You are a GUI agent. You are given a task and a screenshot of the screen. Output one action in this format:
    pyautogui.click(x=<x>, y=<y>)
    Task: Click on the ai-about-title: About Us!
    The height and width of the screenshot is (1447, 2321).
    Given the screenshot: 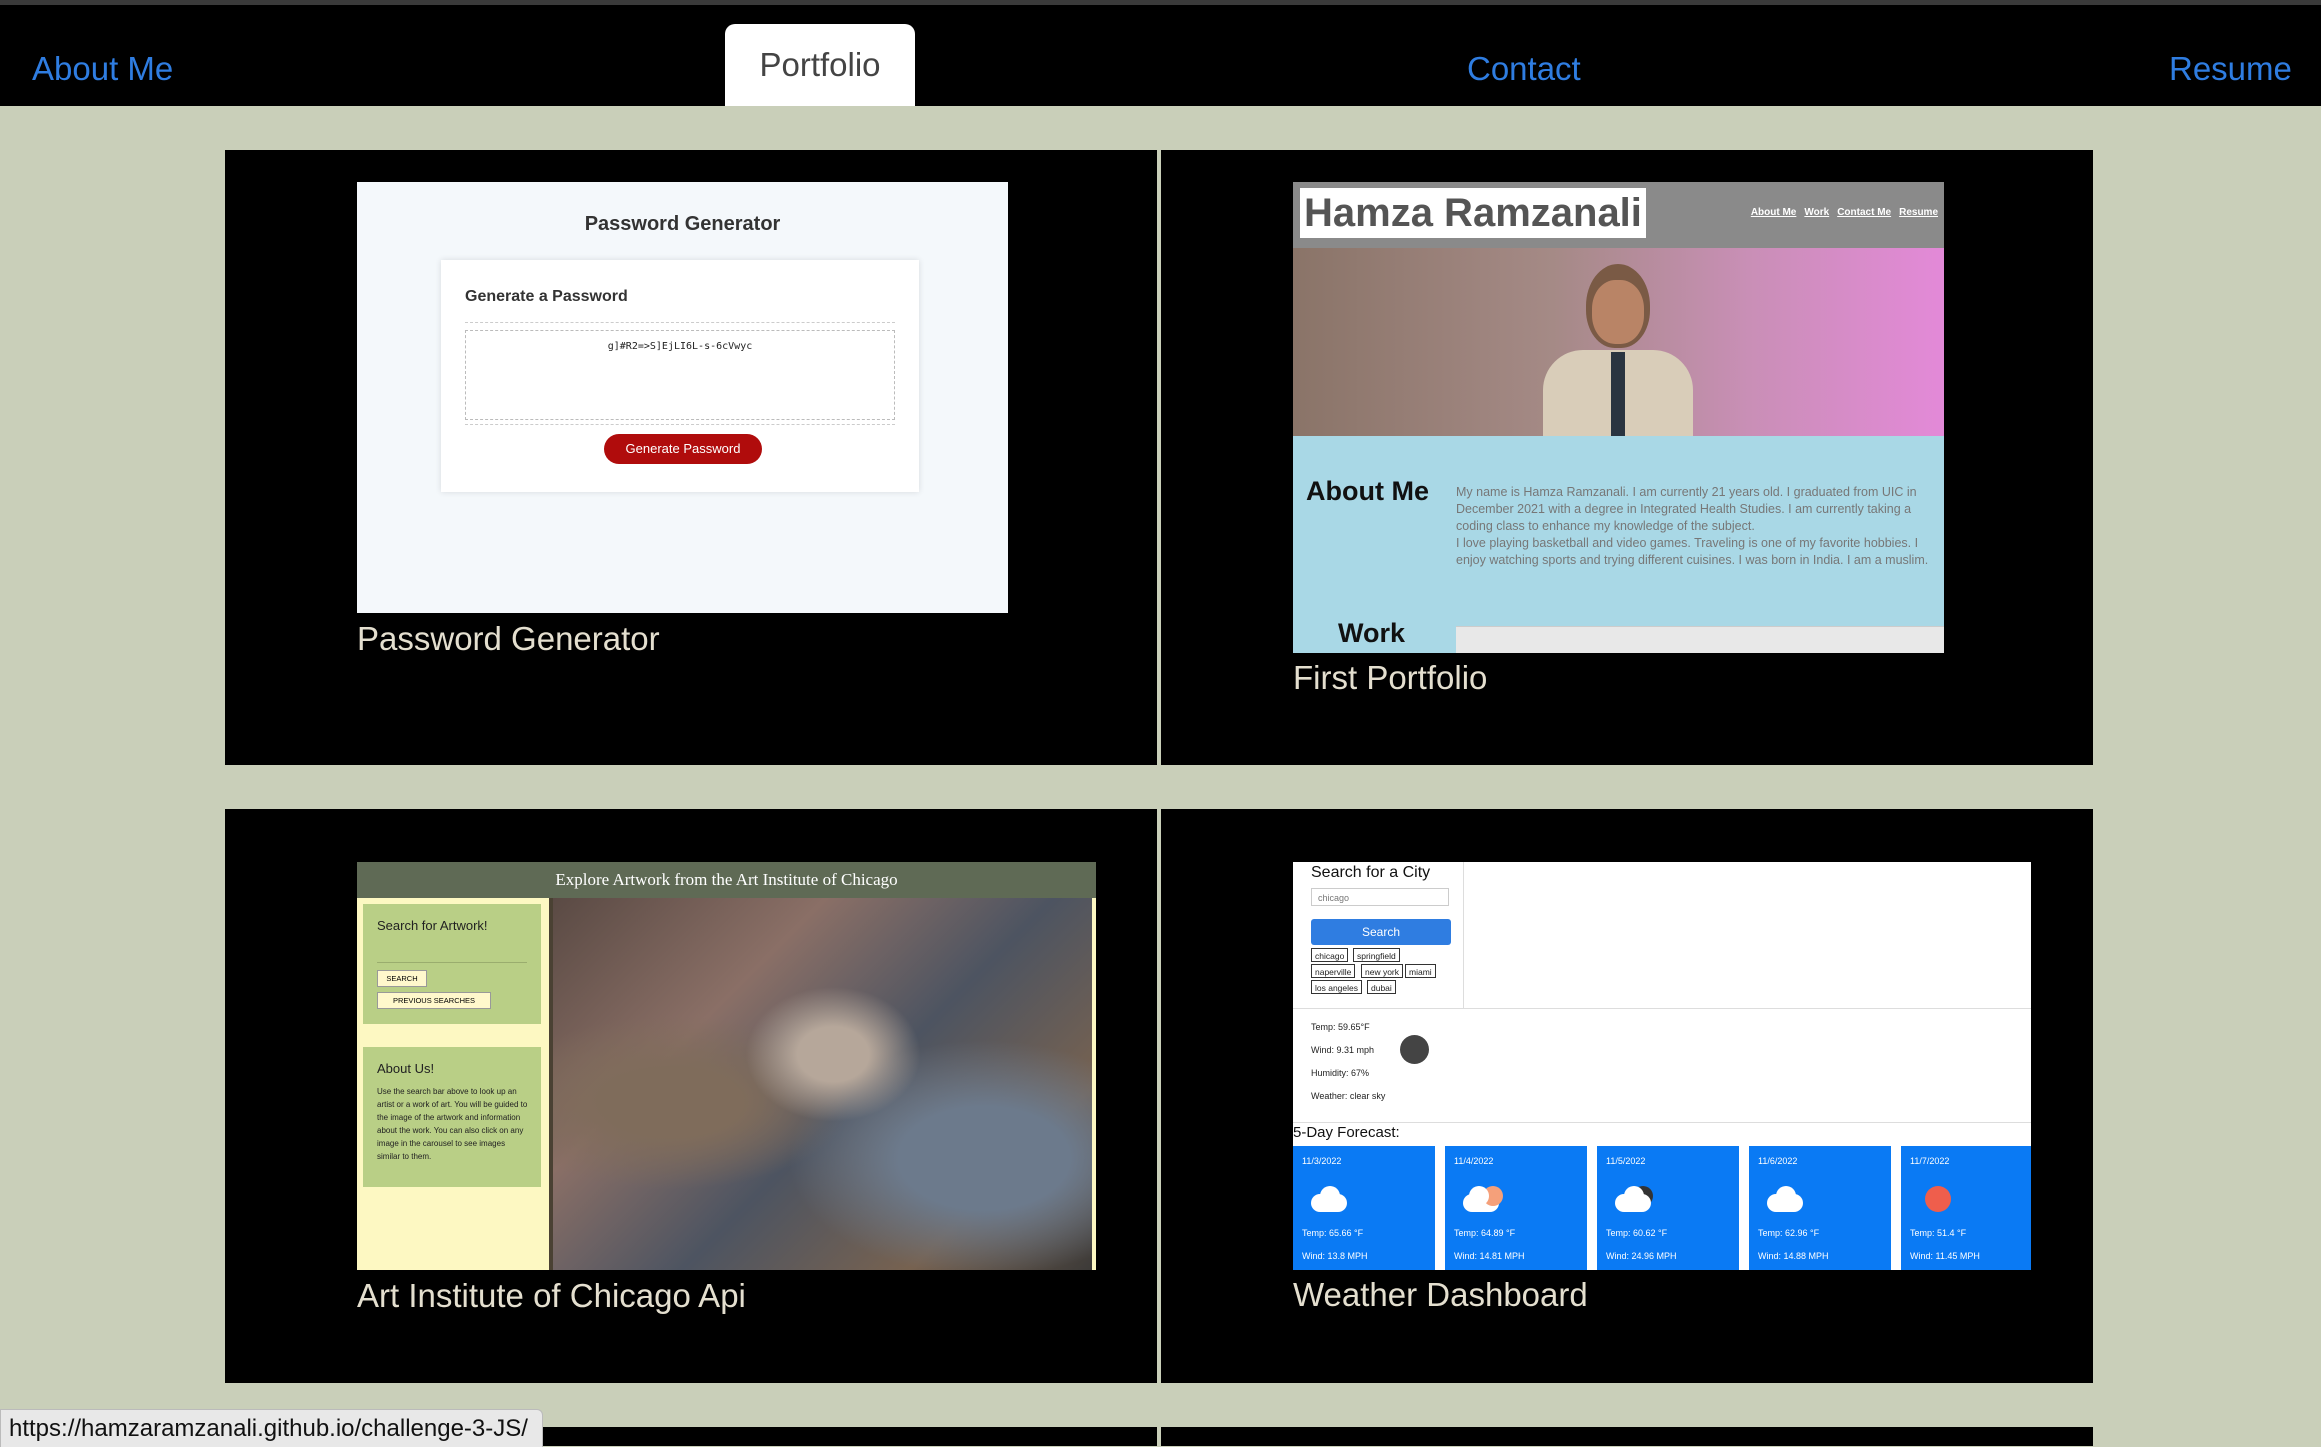 What is the action you would take?
    pyautogui.click(x=406, y=1068)
    